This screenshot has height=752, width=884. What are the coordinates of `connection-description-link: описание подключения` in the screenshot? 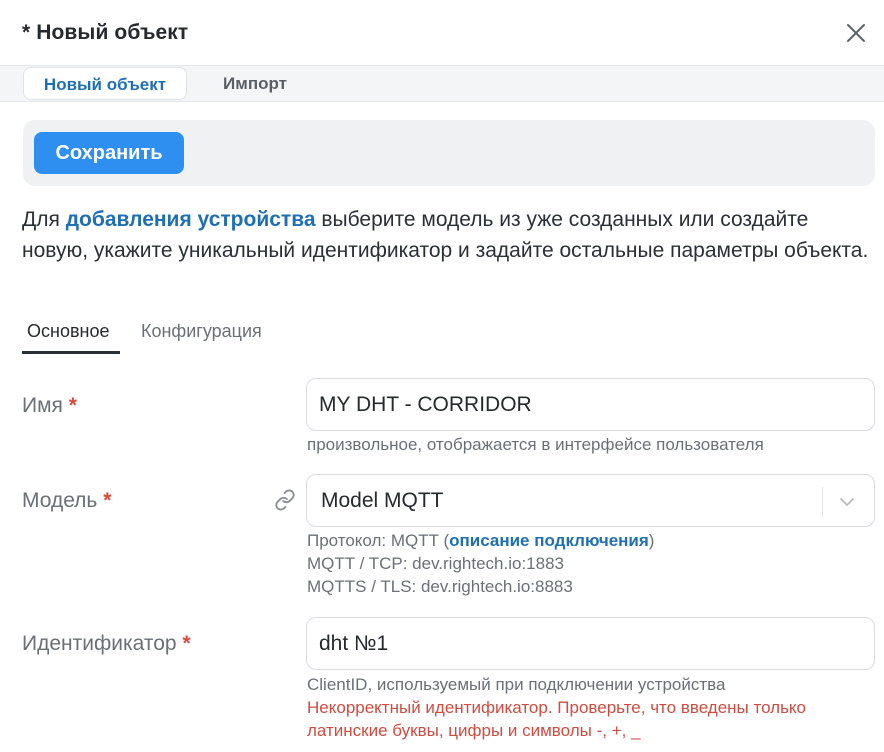 It's located at (549, 540).